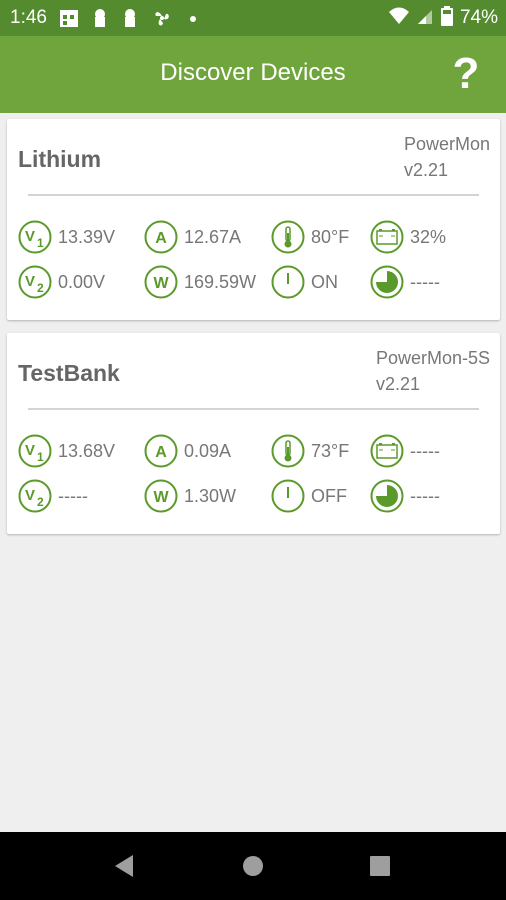 The height and width of the screenshot is (900, 506). I want to click on page-title: Discover Devices, so click(253, 72).